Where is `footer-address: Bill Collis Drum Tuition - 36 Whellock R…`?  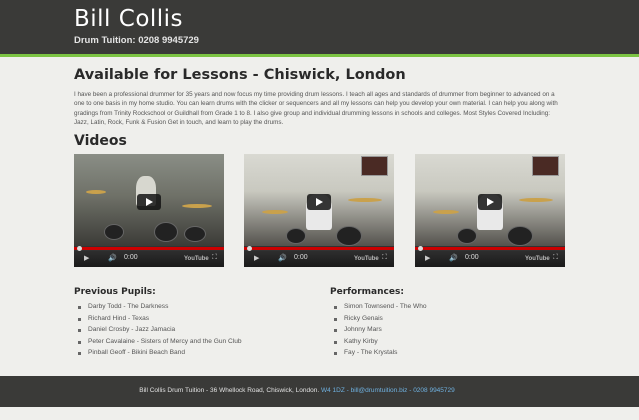
footer-address: Bill Collis Drum Tuition - 36 Whellock R… is located at coordinates (229, 390).